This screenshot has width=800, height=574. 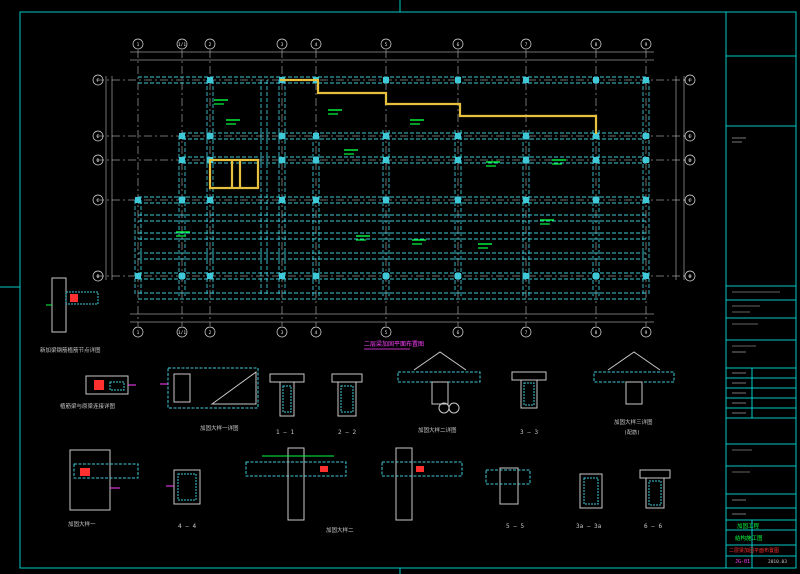 I want to click on drawing-title-text: 二层梁加固平面布置图, so click(x=754, y=550).